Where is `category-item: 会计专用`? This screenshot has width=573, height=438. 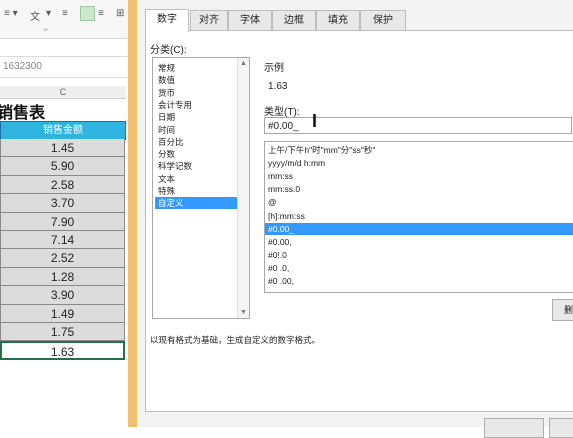
category-item: 会计专用 is located at coordinates (196, 105).